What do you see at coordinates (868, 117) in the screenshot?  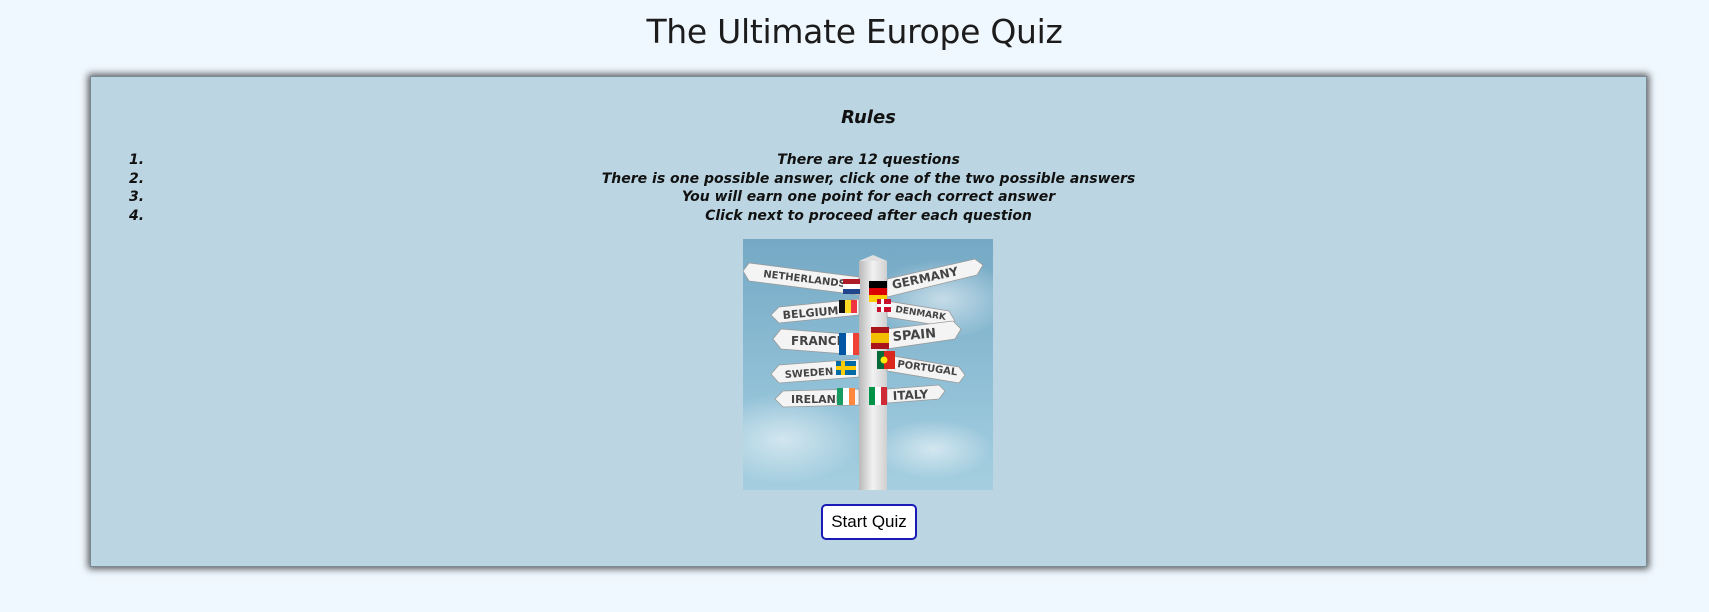 I see `rules-heading: Rules` at bounding box center [868, 117].